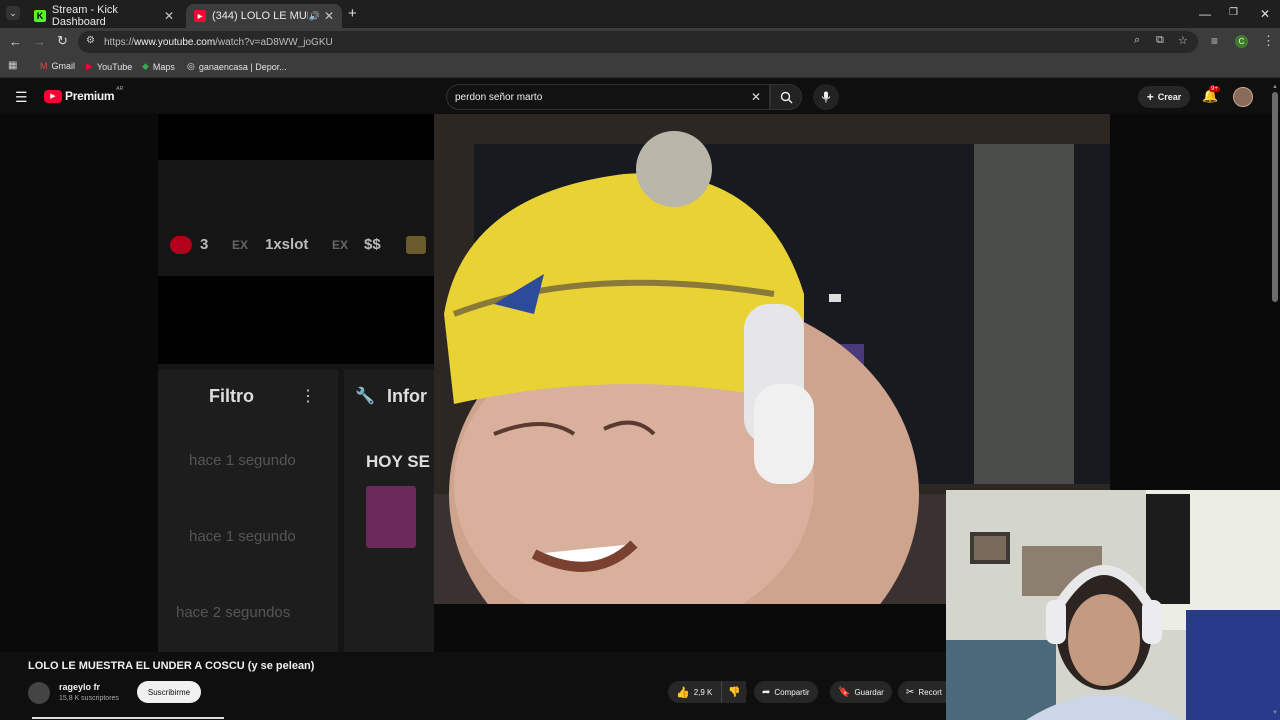  What do you see at coordinates (1113, 605) in the screenshot?
I see `webcam-overlay` at bounding box center [1113, 605].